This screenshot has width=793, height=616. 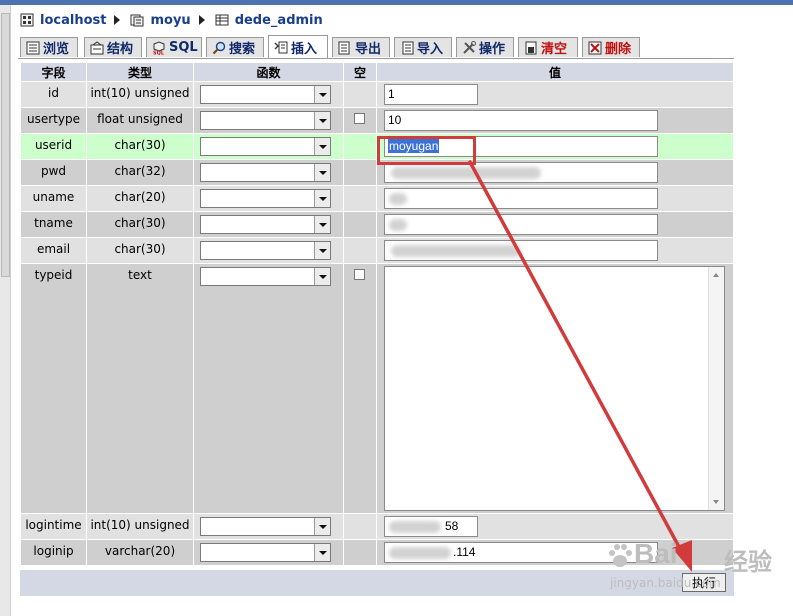 What do you see at coordinates (656, 553) in the screenshot?
I see `watermark-brand: Bai` at bounding box center [656, 553].